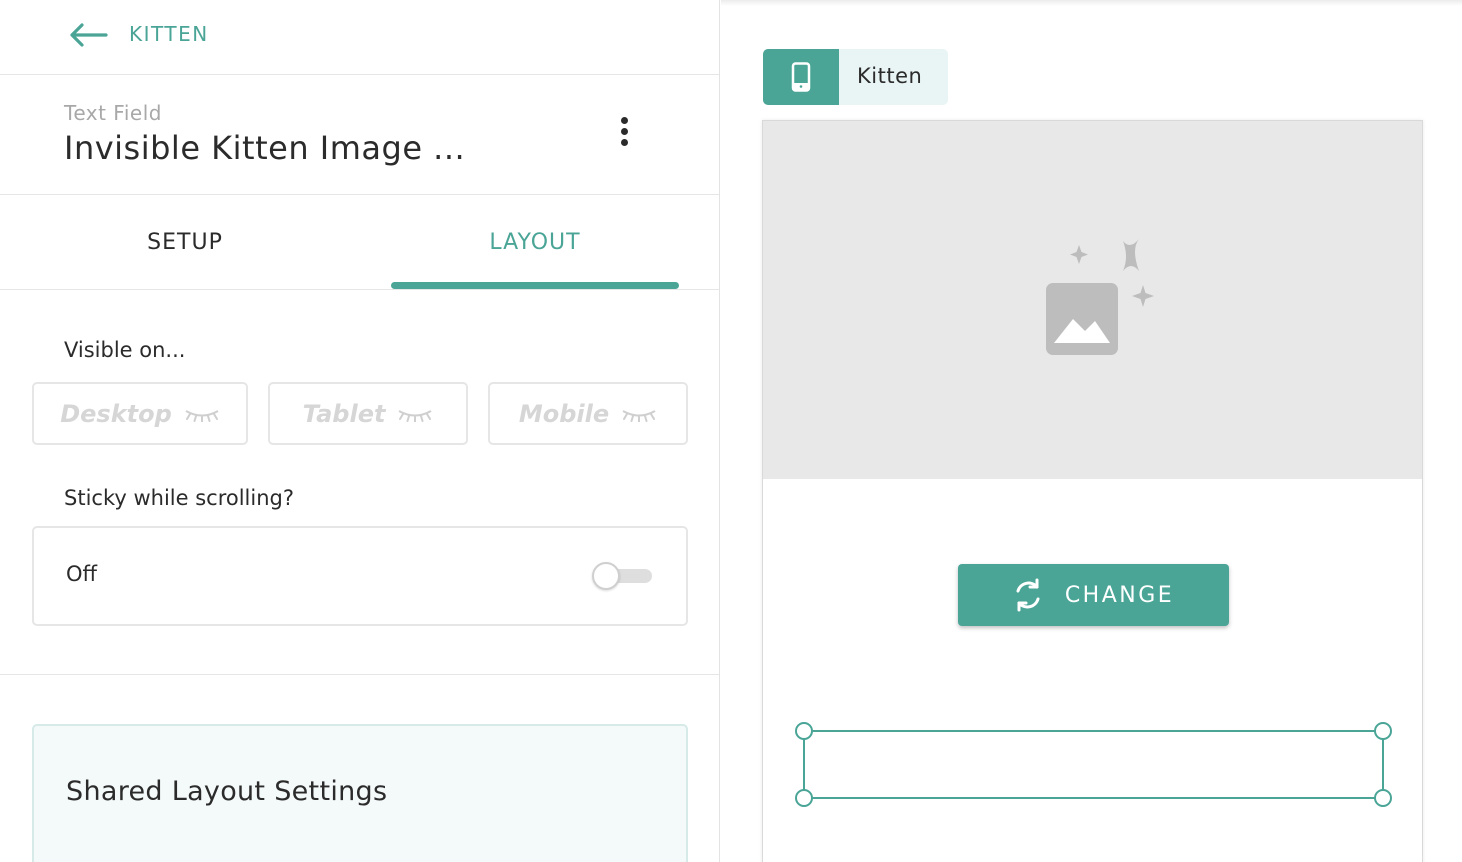  I want to click on tab-setup: SETUP, so click(185, 242).